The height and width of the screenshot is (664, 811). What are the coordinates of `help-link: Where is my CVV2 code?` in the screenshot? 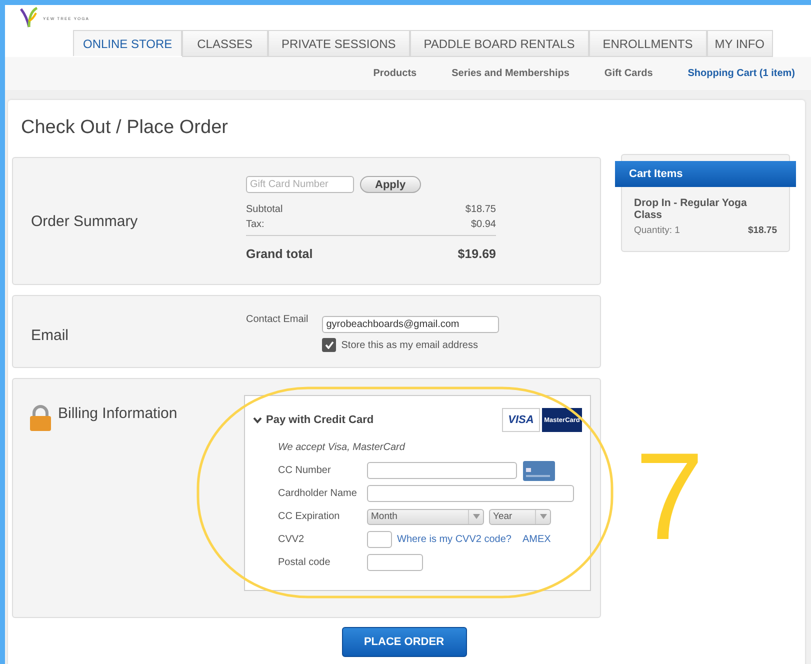 It's located at (454, 539).